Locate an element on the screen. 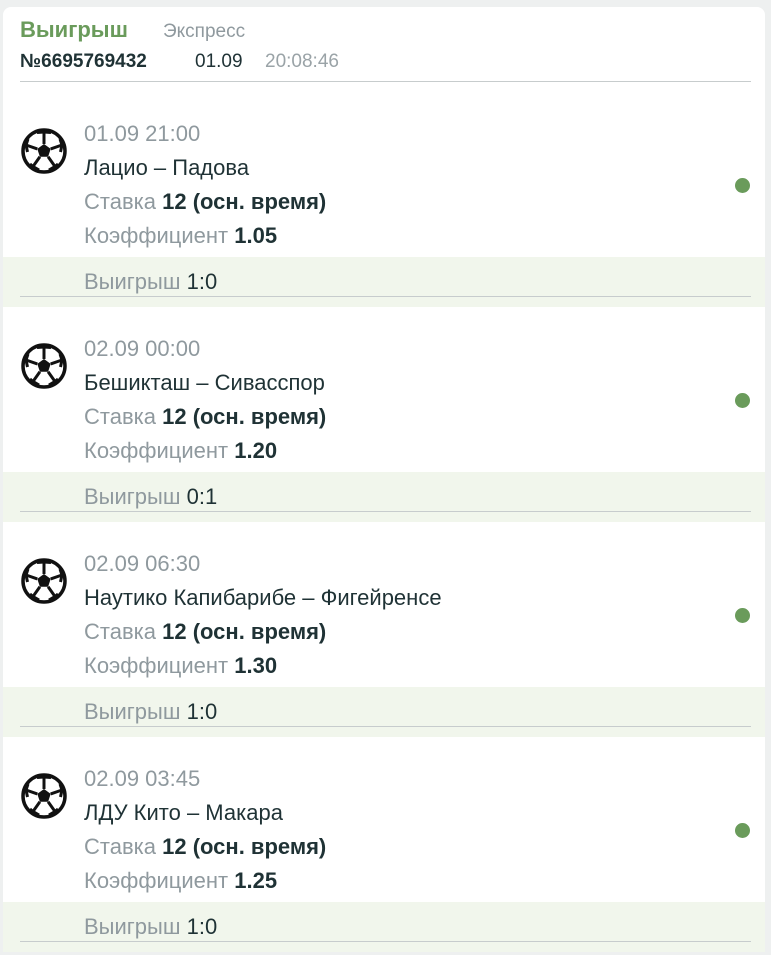  event-datetime: 02.09 00:00 is located at coordinates (142, 348).